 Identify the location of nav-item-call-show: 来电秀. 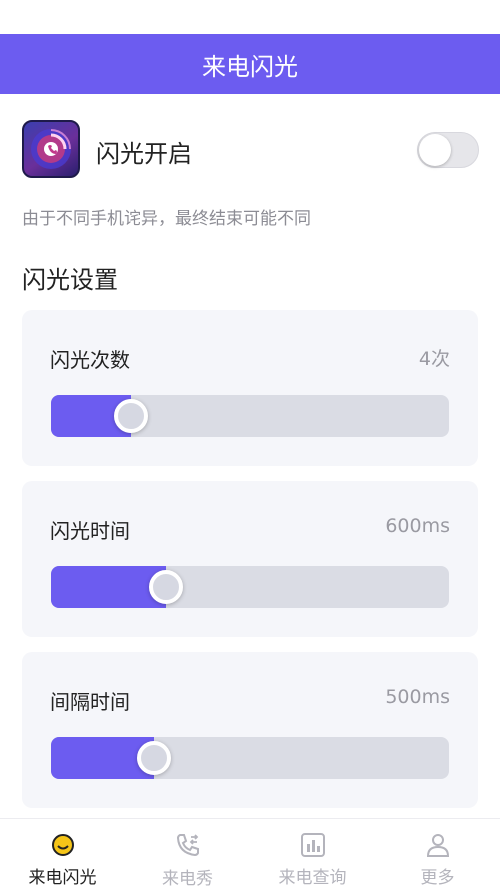
(187, 853).